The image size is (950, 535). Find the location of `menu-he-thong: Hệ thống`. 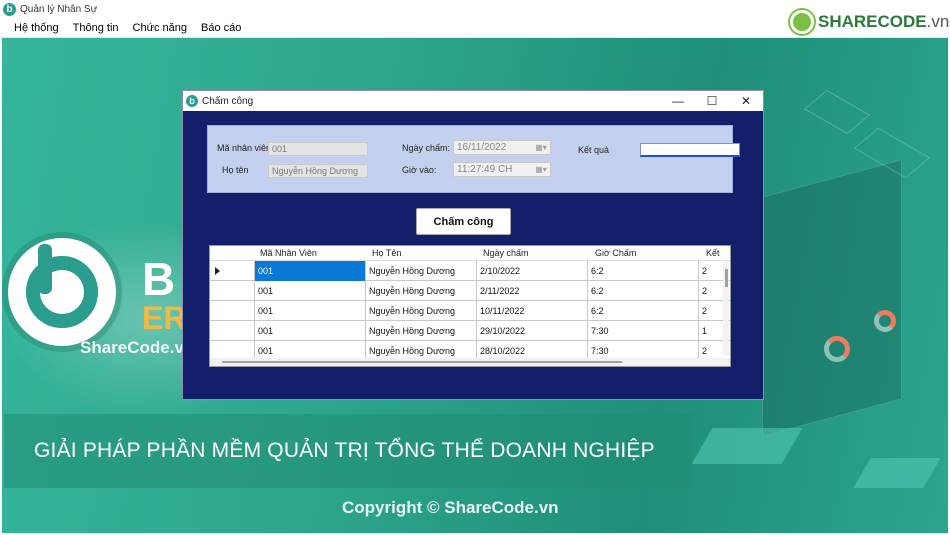

menu-he-thong: Hệ thống is located at coordinates (36, 28).